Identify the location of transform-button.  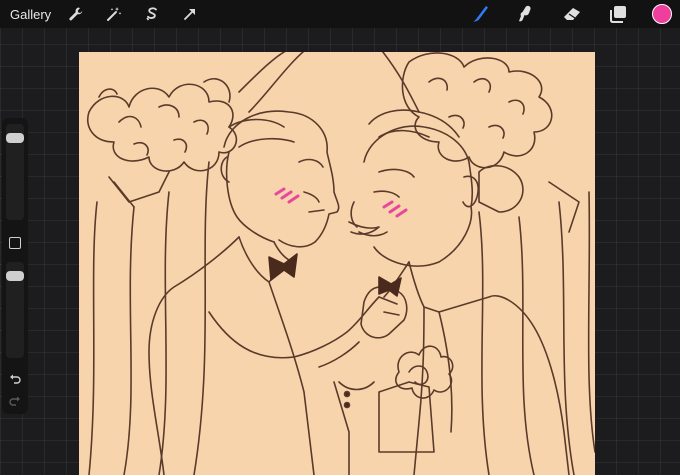
(190, 14).